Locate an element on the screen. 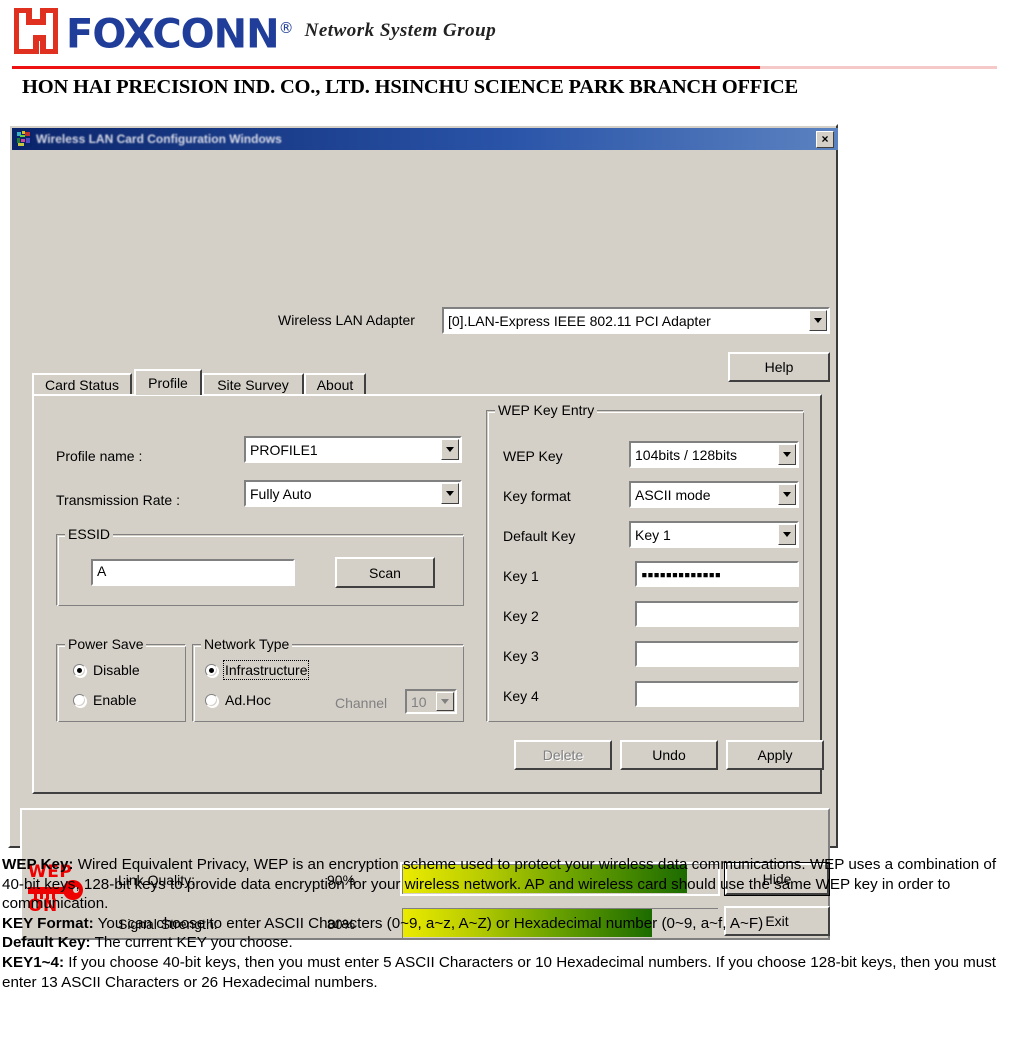 The height and width of the screenshot is (1039, 1009). adapter-value: [0].LAN-Express IEEE 802.11 PCI Adapter is located at coordinates (579, 320).